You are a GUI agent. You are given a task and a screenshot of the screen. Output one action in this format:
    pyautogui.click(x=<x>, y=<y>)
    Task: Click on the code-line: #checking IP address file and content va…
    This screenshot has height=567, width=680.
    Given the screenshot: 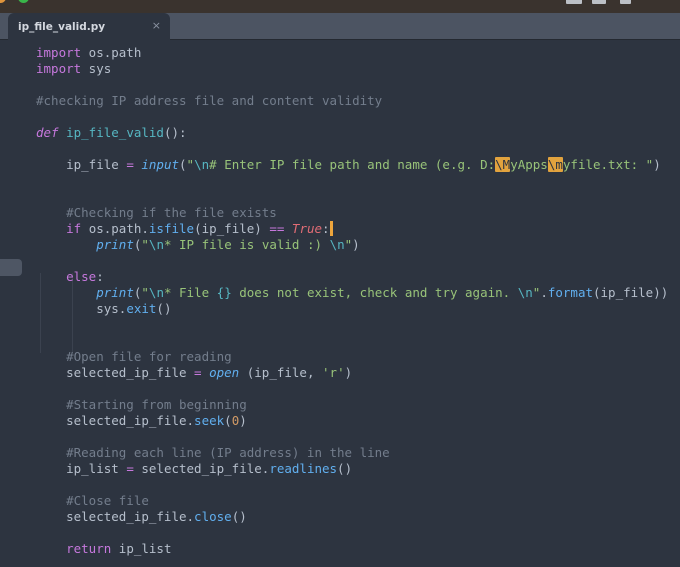 What is the action you would take?
    pyautogui.click(x=358, y=101)
    